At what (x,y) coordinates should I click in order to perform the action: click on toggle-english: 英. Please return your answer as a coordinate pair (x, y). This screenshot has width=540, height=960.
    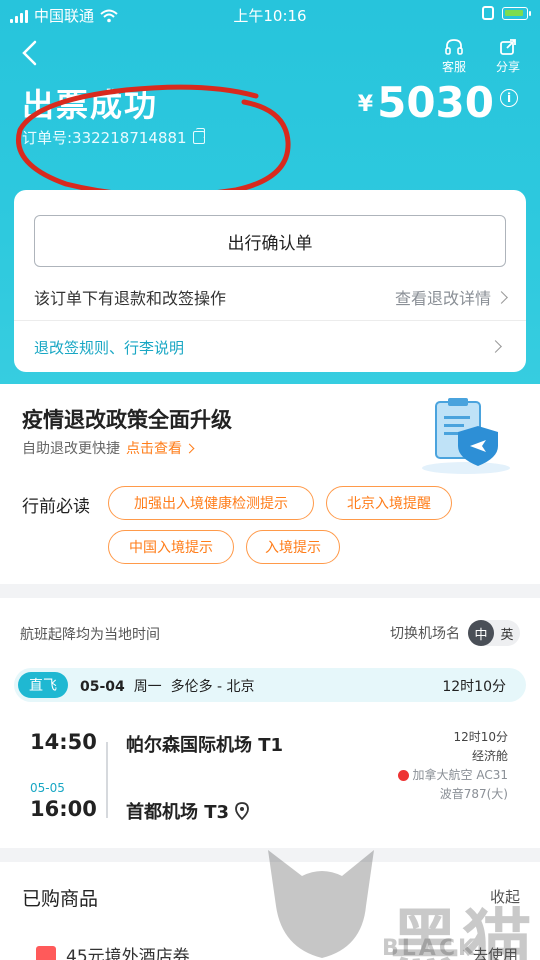
    Looking at the image, I should click on (507, 633).